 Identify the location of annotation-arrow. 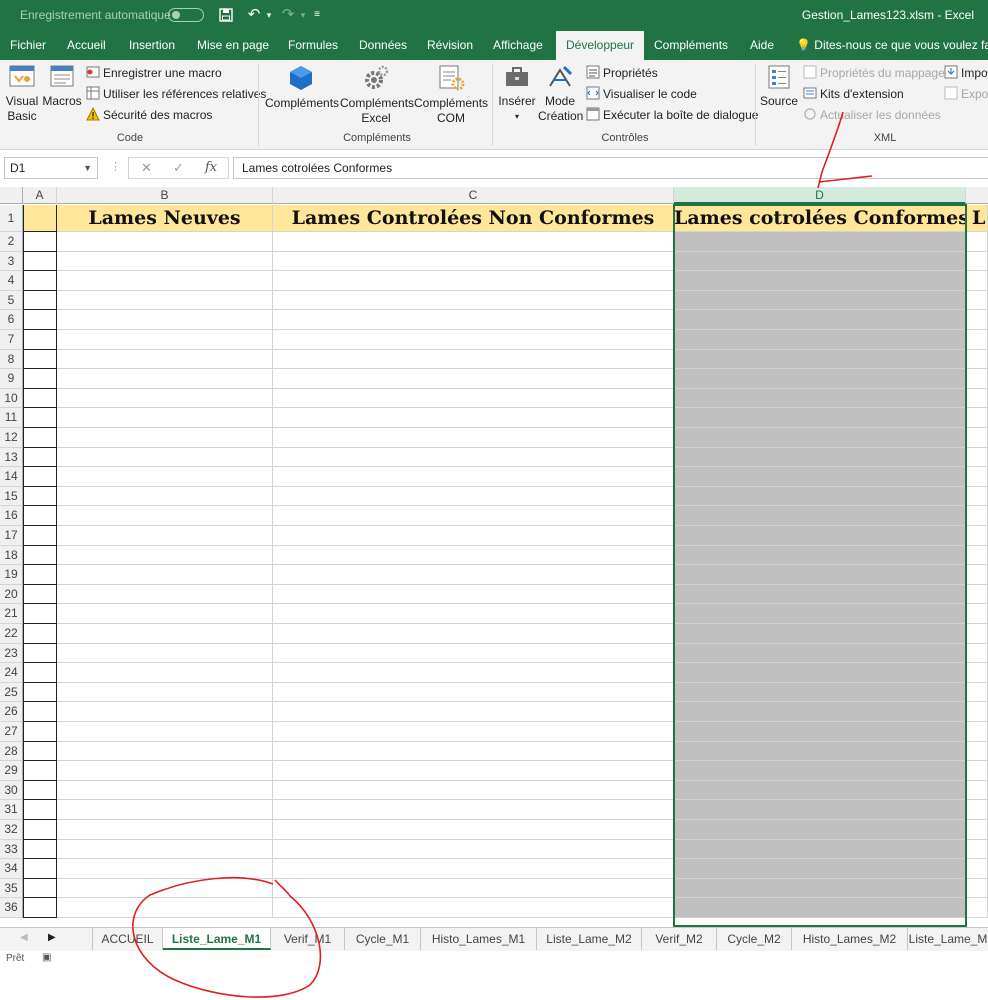
(845, 150).